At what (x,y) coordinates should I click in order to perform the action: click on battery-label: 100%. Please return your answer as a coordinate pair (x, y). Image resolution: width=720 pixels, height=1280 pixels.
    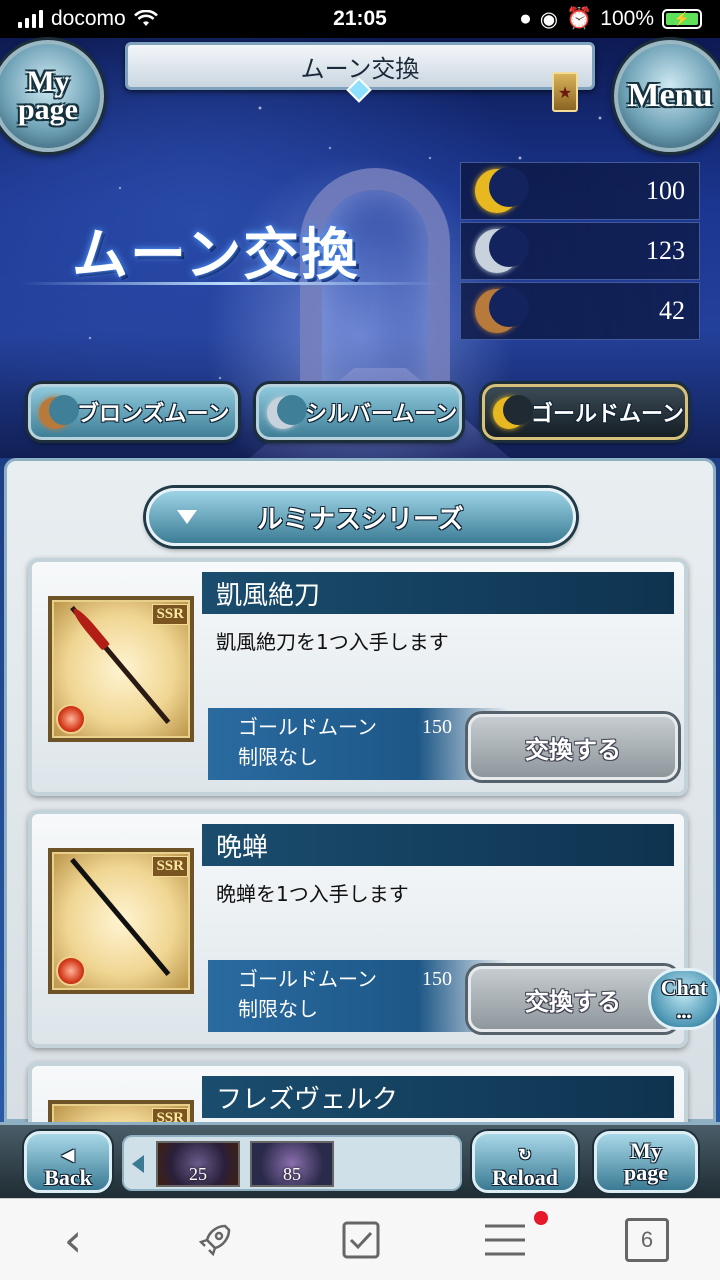
    Looking at the image, I should click on (627, 18).